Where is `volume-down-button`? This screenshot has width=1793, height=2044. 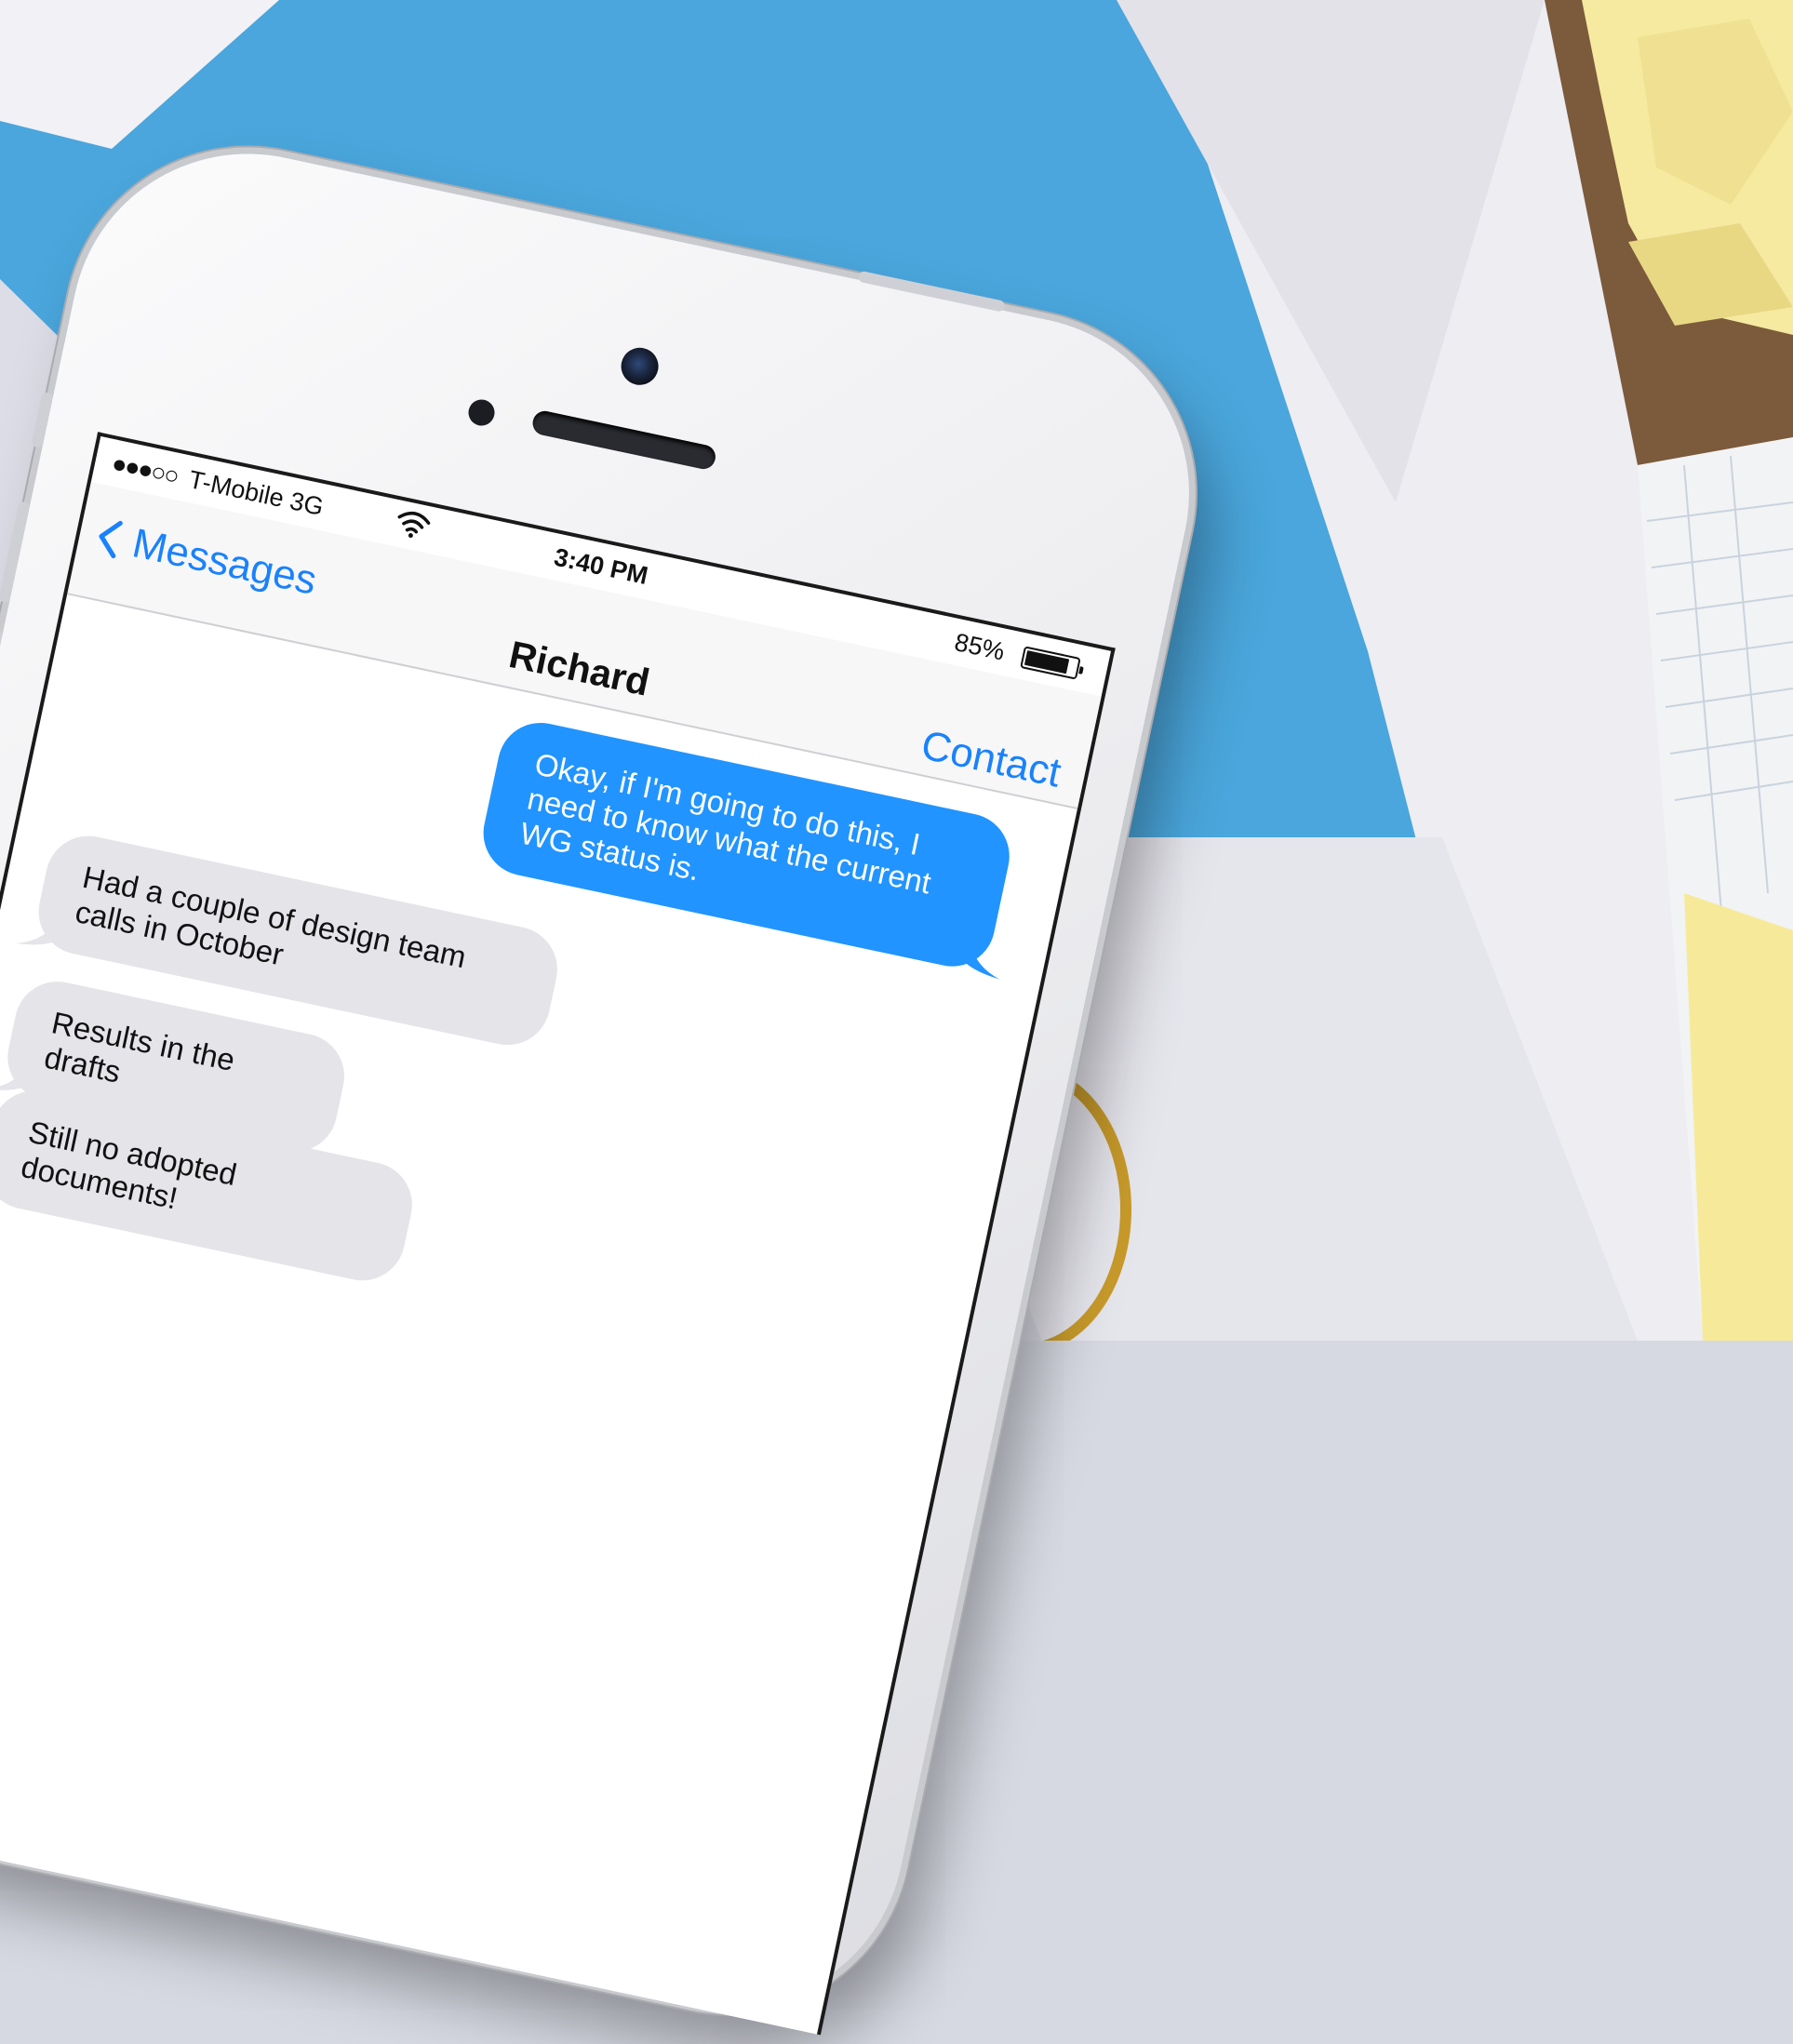 volume-down-button is located at coordinates (2, 680).